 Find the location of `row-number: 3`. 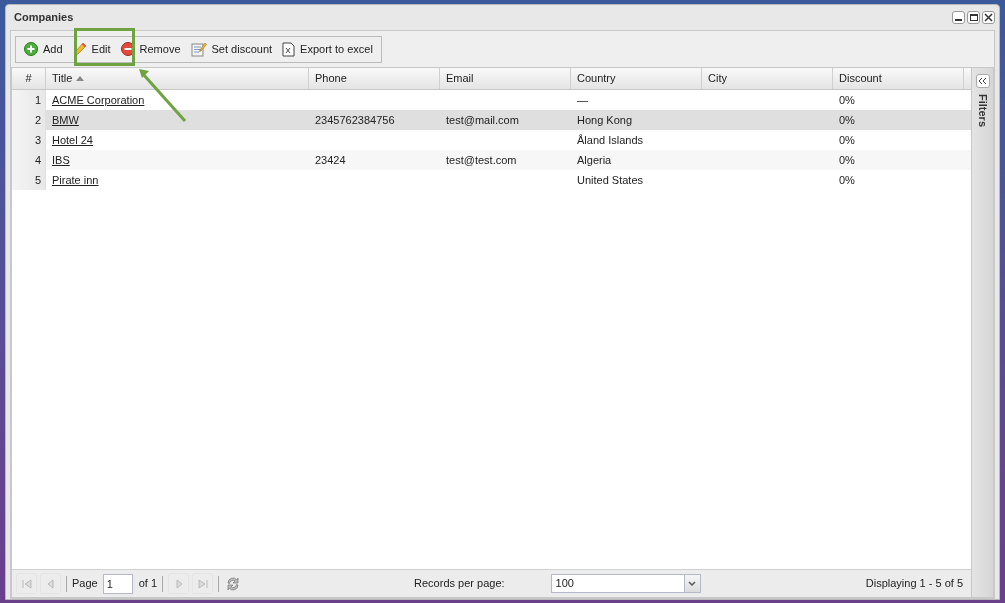

row-number: 3 is located at coordinates (37, 140).